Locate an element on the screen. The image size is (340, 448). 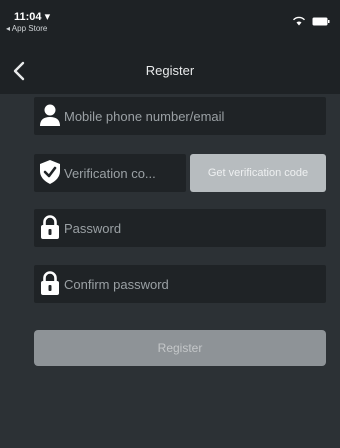
user-icon is located at coordinates (50, 115).